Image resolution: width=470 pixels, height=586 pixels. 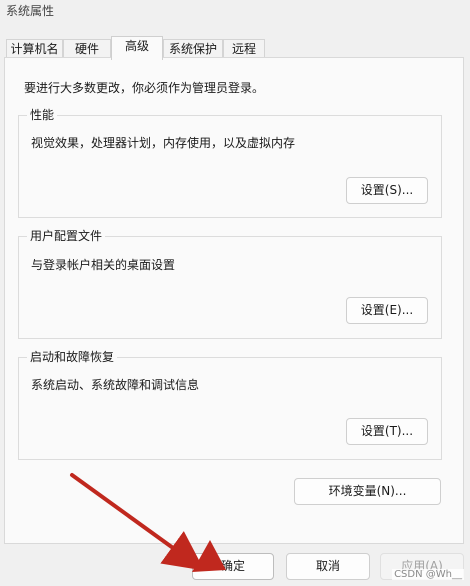 What do you see at coordinates (42, 115) in the screenshot?
I see `performance-legend: 性能` at bounding box center [42, 115].